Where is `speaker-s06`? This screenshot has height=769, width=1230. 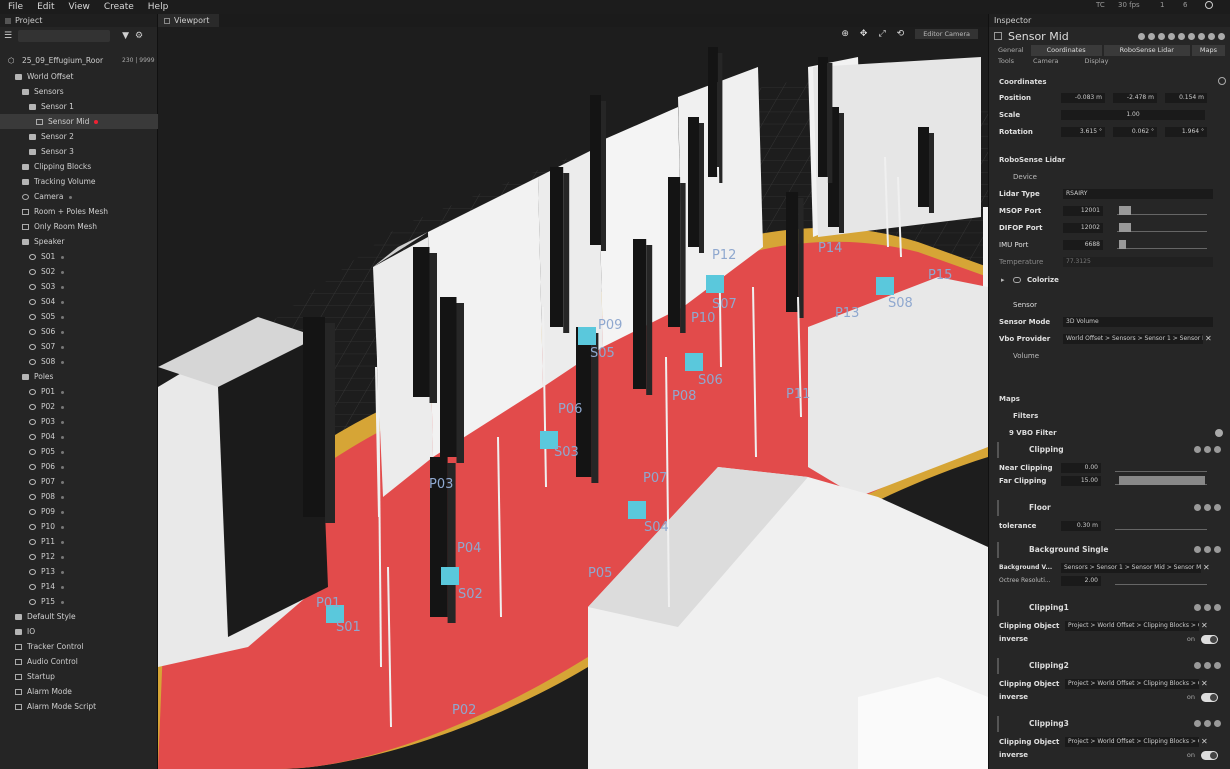
speaker-s06 is located at coordinates (694, 362).